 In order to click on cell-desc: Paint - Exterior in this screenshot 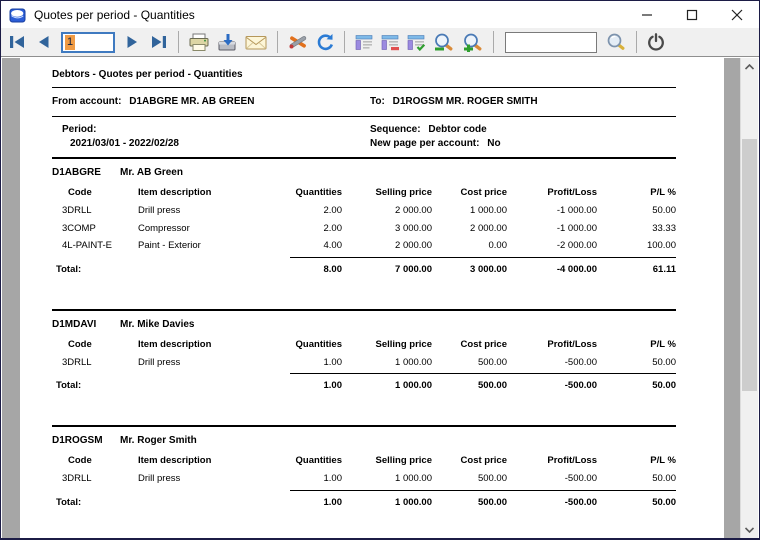, I will do `click(169, 245)`.